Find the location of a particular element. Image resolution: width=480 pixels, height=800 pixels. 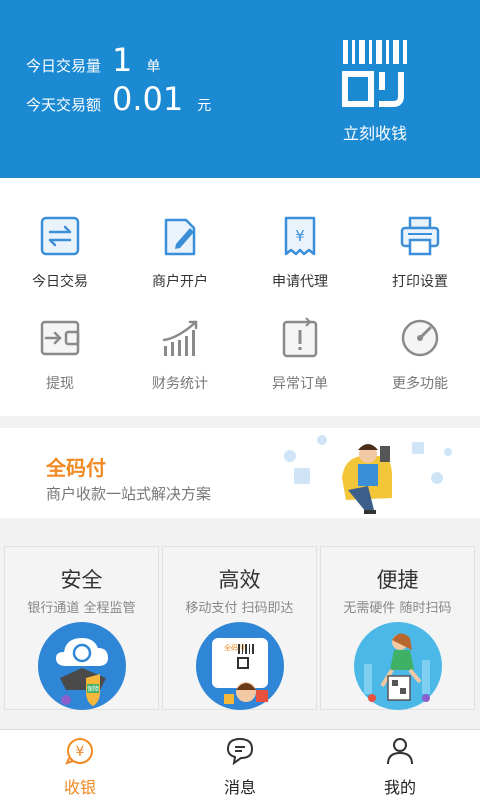

feature-subtitle: 银行通道 全程监管 is located at coordinates (81, 608).